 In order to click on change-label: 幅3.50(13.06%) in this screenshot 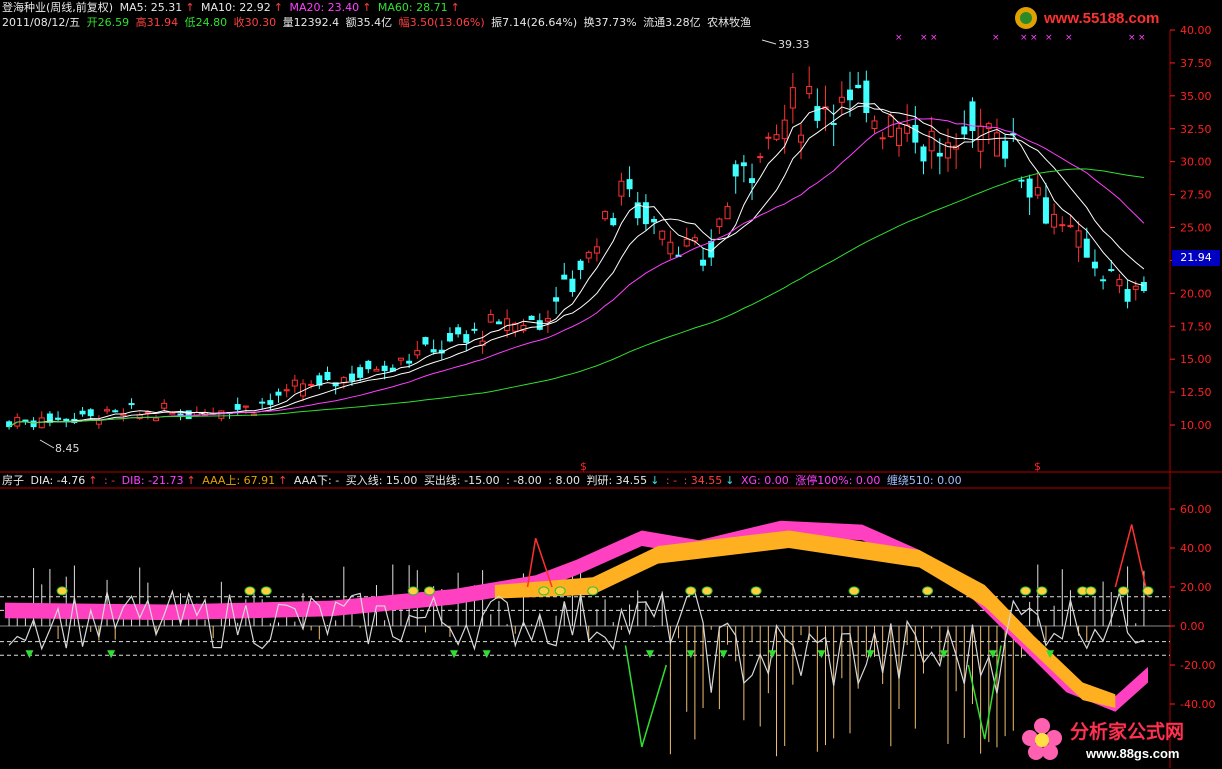, I will do `click(441, 22)`.